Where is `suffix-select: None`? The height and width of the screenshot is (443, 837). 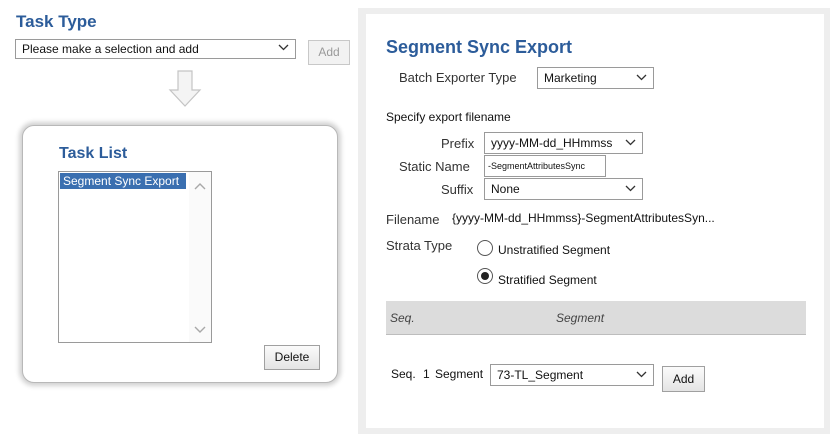
suffix-select: None is located at coordinates (563, 189).